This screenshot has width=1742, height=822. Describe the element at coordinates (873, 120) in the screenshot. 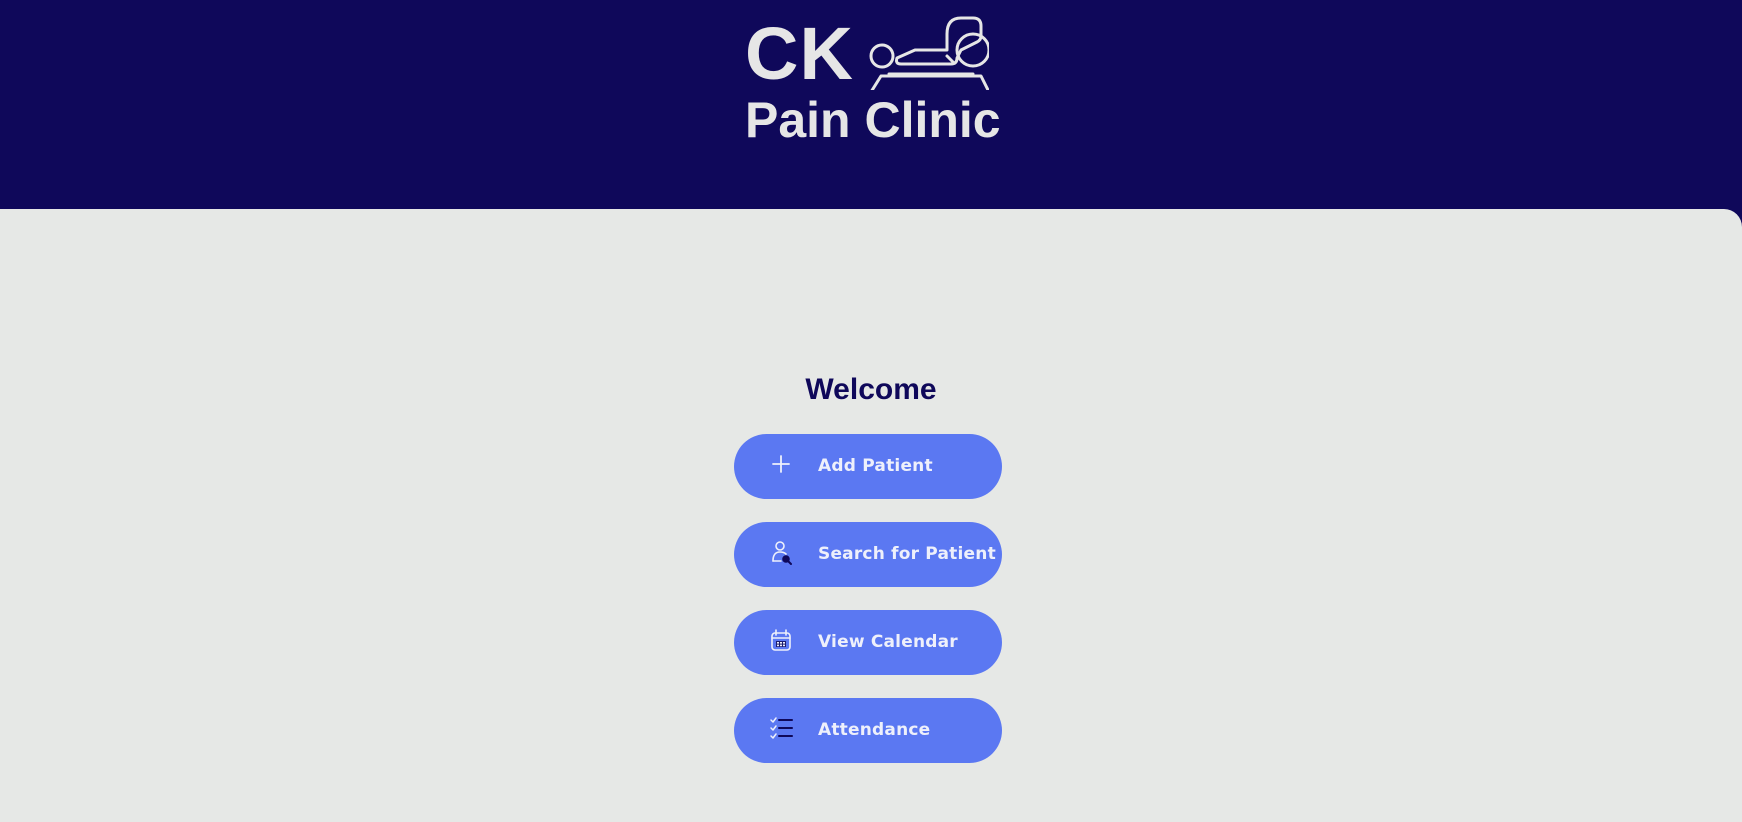

I see `logo-subtitle: Pain Clinic` at that location.